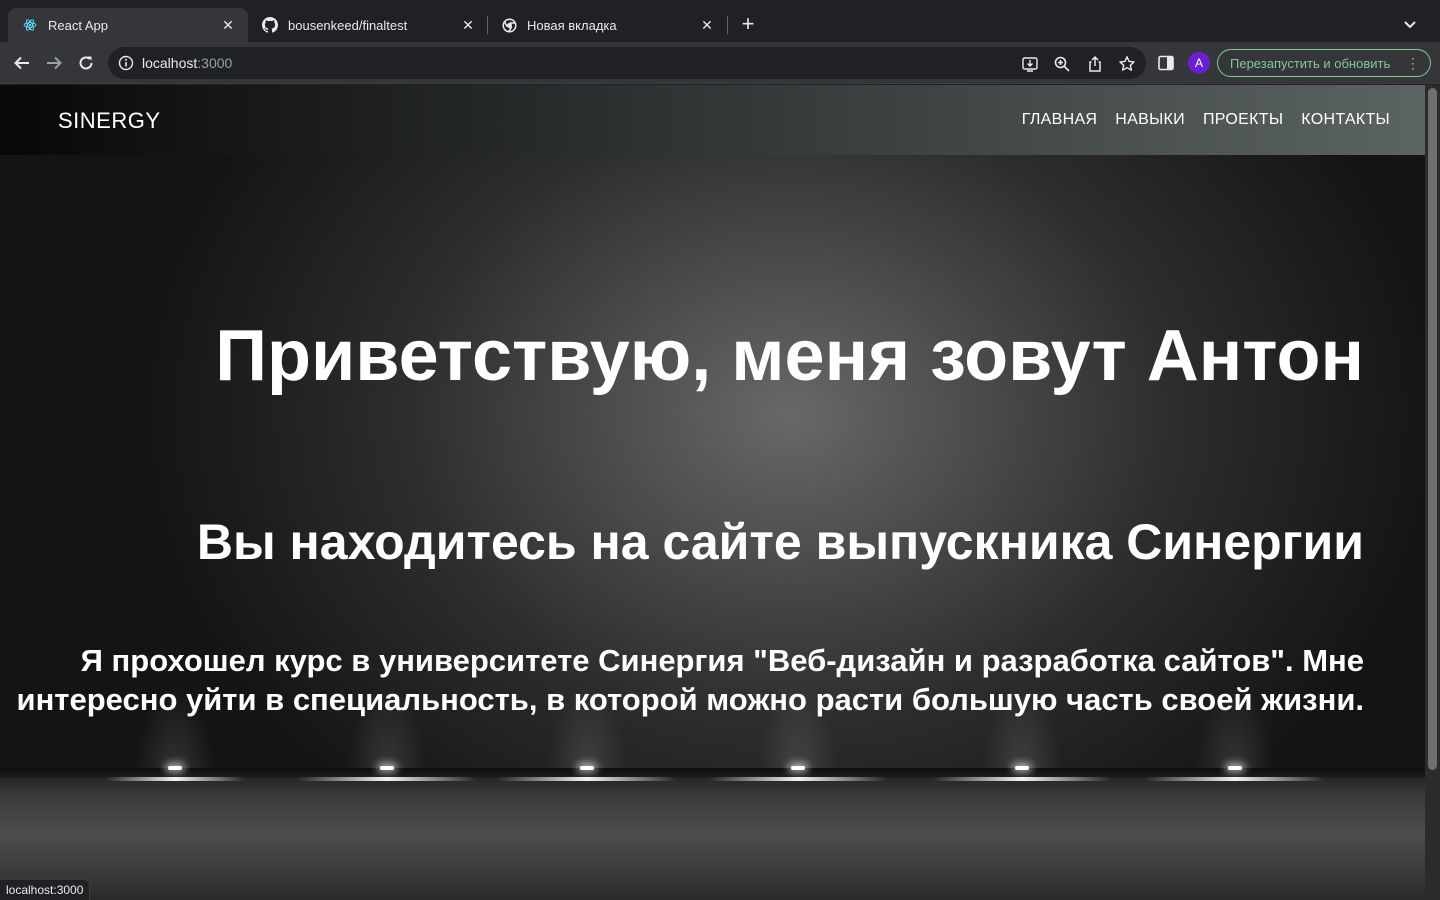  Describe the element at coordinates (1310, 63) in the screenshot. I see `relaunch-label: Перезапустить и обновить` at that location.